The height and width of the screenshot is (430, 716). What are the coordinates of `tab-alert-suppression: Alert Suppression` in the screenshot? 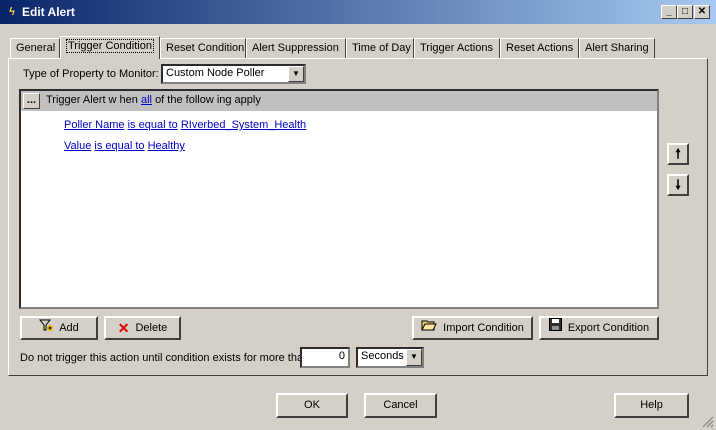 It's located at (296, 48).